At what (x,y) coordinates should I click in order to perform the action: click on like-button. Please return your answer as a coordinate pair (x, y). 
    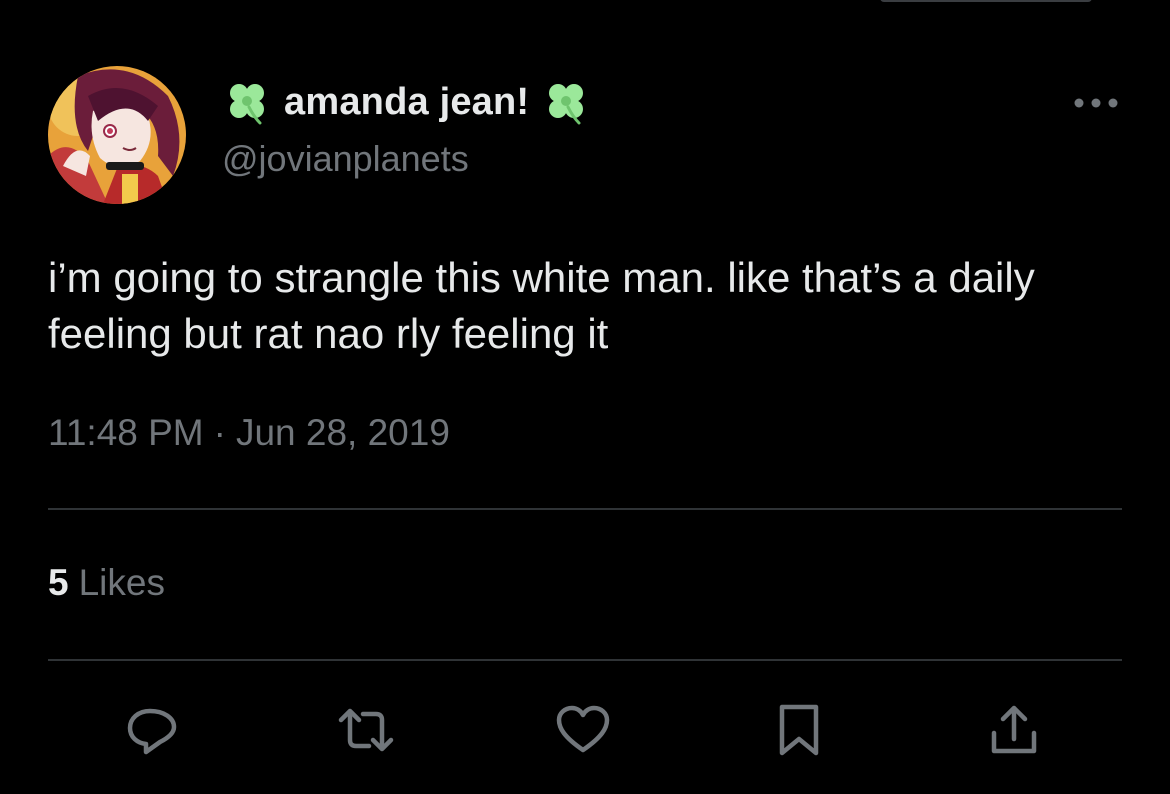
    Looking at the image, I should click on (583, 730).